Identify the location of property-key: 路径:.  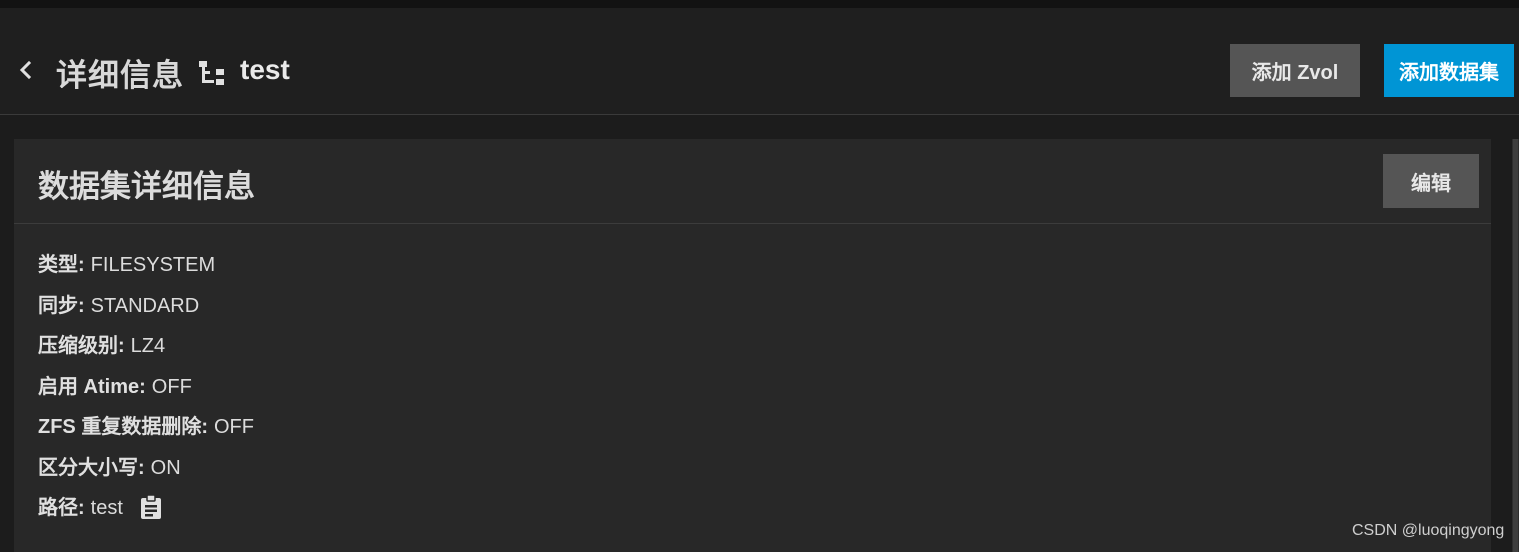
(61, 508).